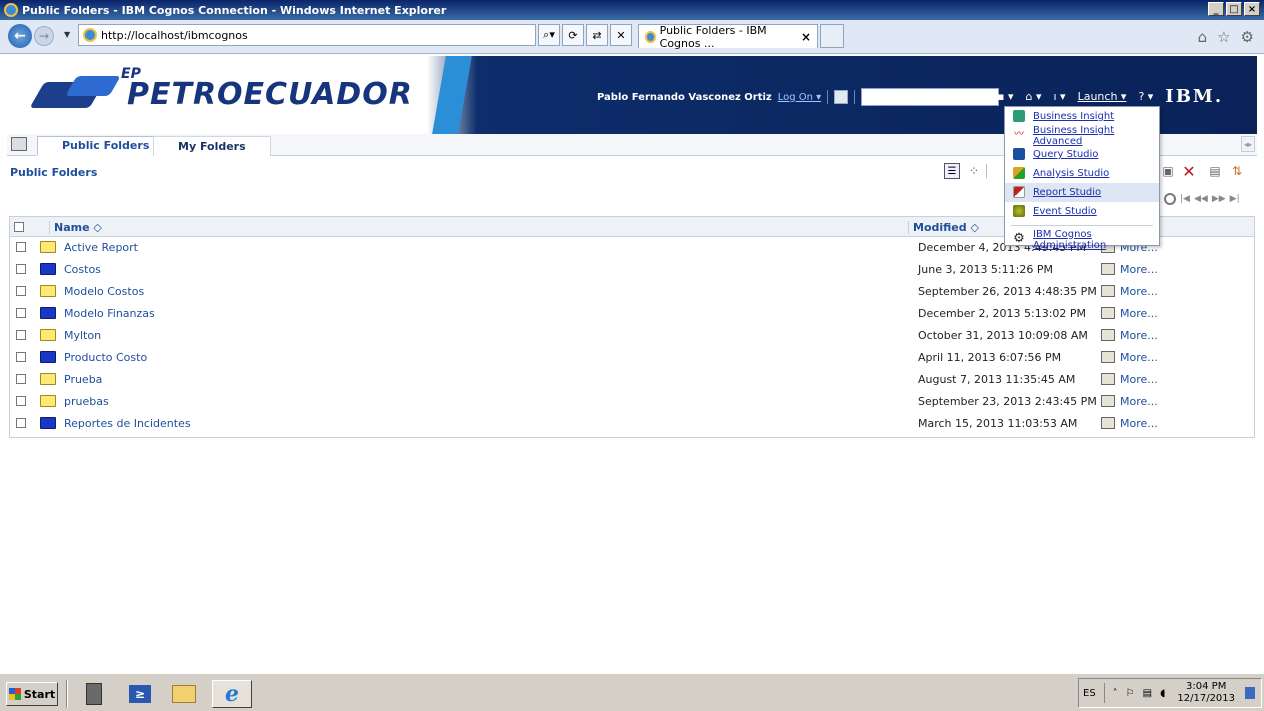  What do you see at coordinates (1216, 9) in the screenshot?
I see `minimize-button: _` at bounding box center [1216, 9].